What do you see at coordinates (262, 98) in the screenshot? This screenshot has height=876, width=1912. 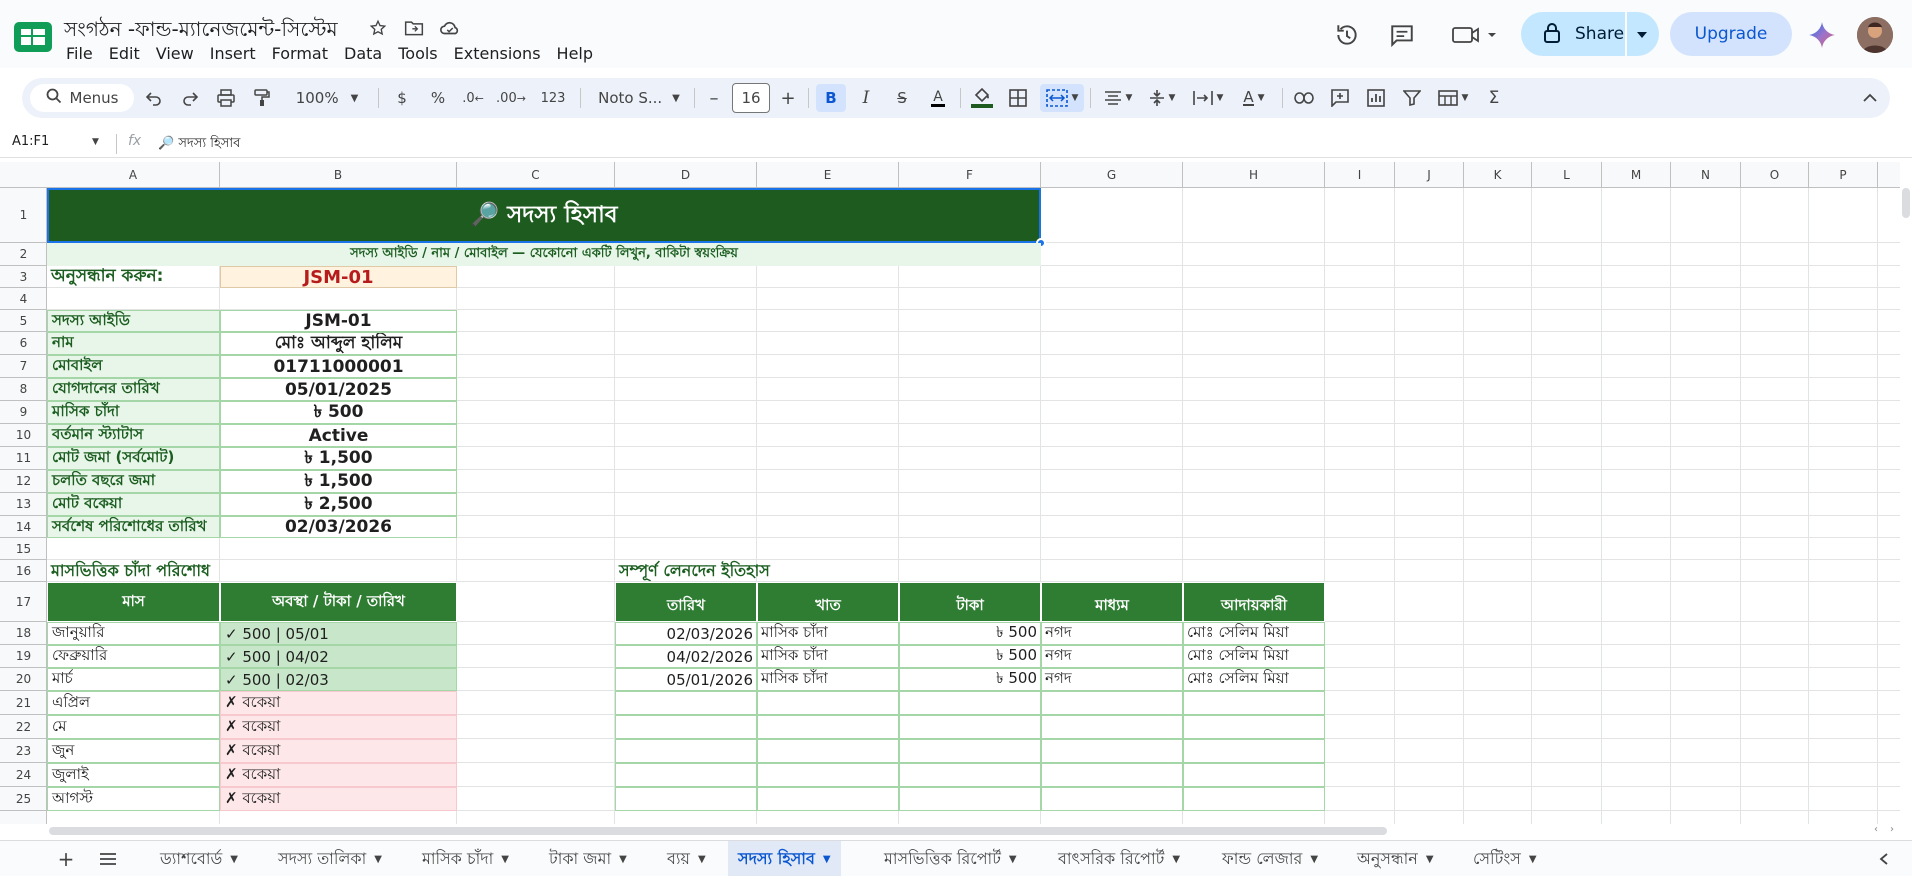 I see `paint-format-icon` at bounding box center [262, 98].